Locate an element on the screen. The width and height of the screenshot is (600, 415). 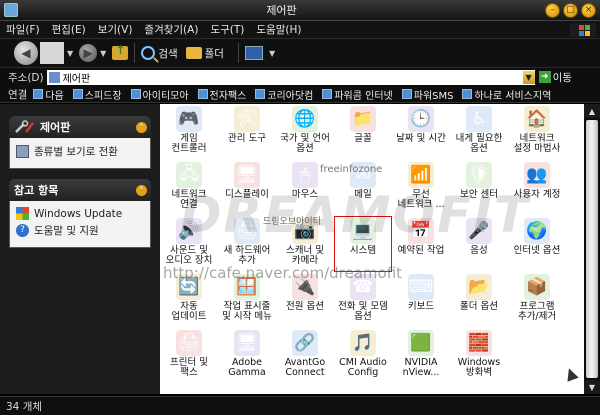
folders-button: 폴더 is located at coordinates (204, 53).